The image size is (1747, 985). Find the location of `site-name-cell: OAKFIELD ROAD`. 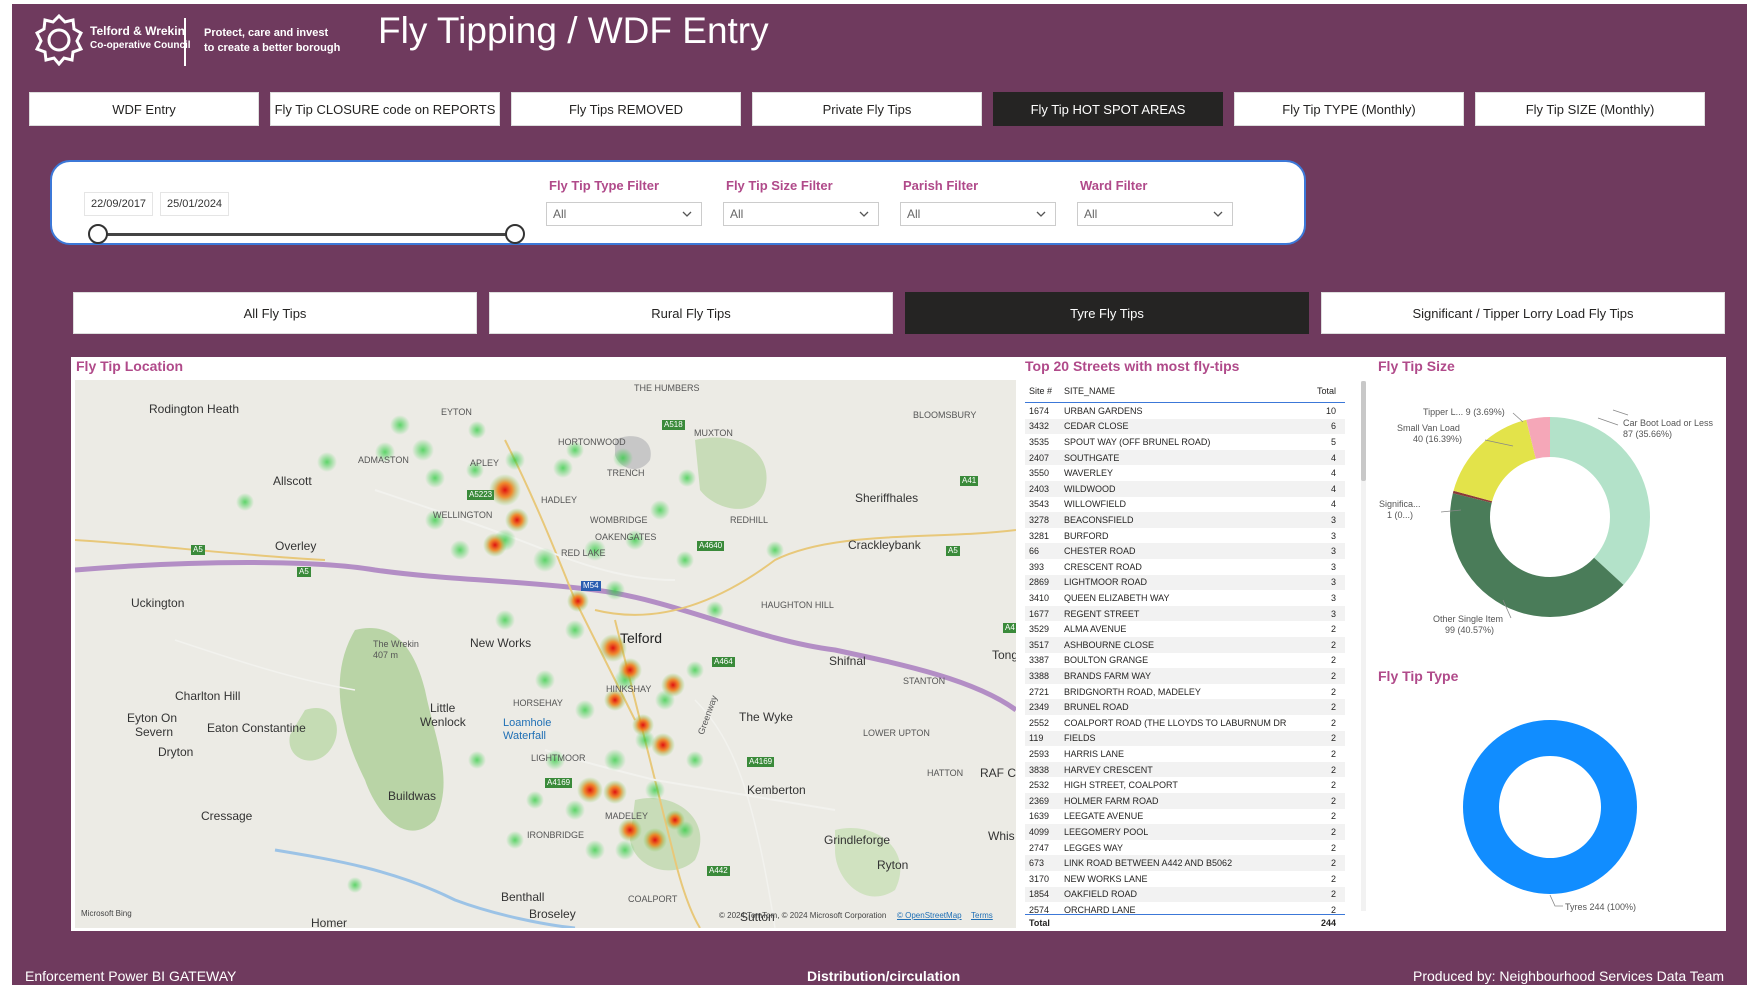

site-name-cell: OAKFIELD ROAD is located at coordinates (1101, 894).